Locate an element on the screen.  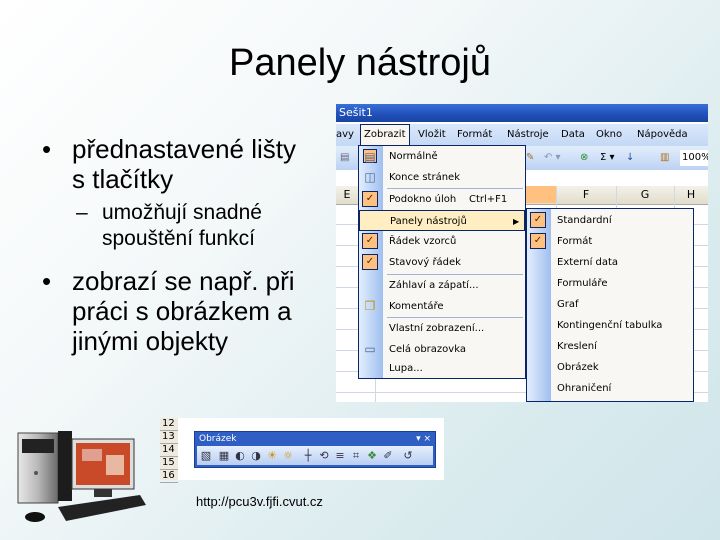
column-header: E is located at coordinates (347, 195).